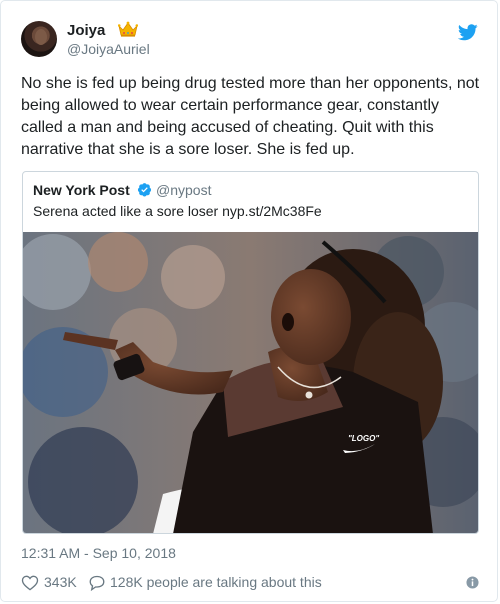  Describe the element at coordinates (468, 32) in the screenshot. I see `twitter-bird-icon` at that location.